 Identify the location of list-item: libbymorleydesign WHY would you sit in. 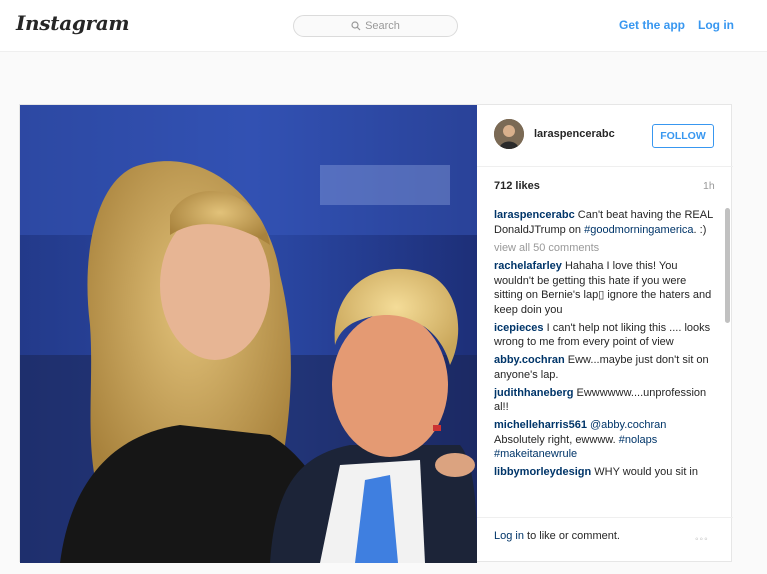
(604, 472).